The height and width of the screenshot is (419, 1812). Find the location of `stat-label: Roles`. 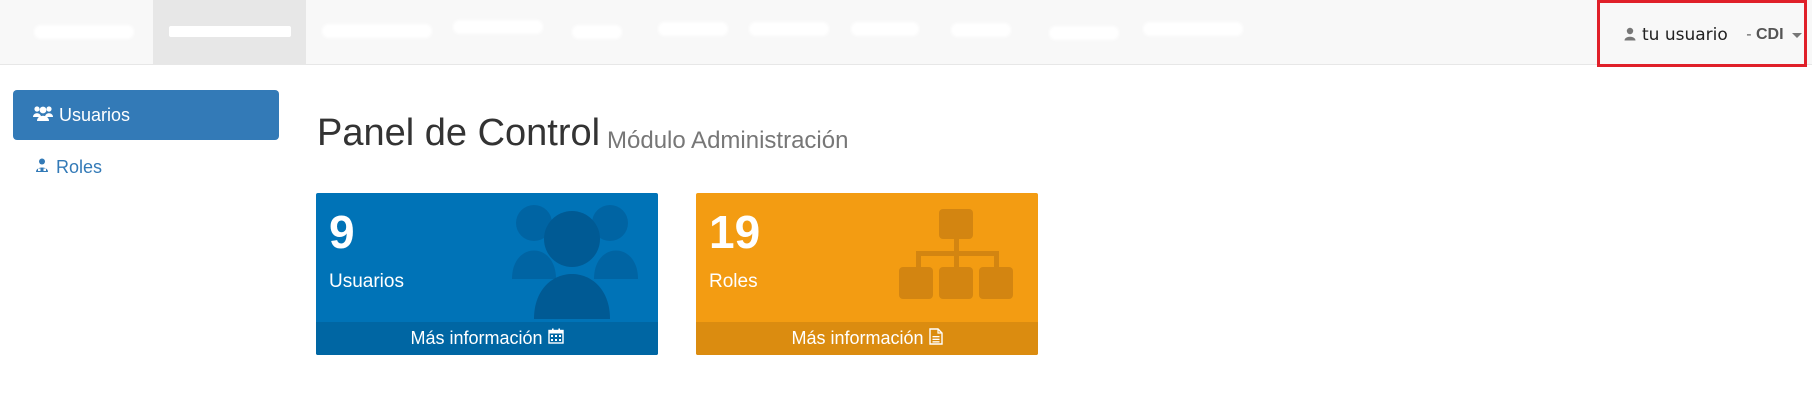

stat-label: Roles is located at coordinates (733, 281).